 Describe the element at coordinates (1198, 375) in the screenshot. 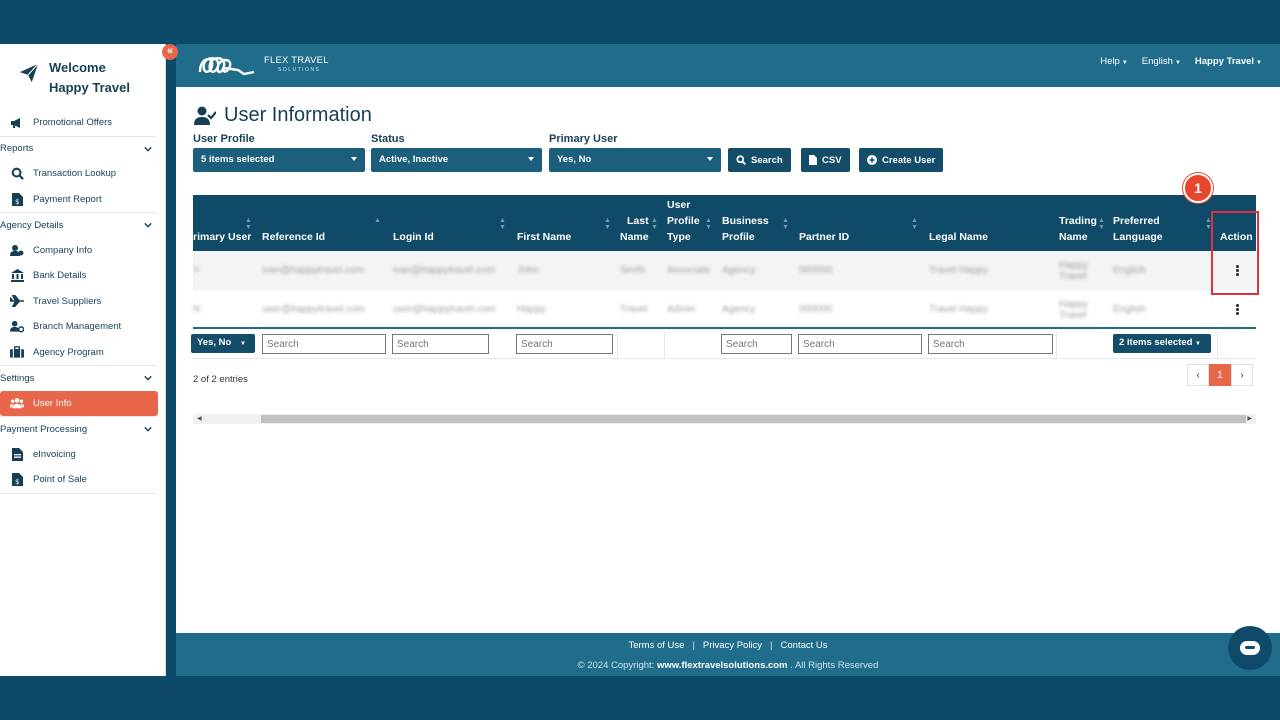

I see `prev-page-button: ‹` at that location.